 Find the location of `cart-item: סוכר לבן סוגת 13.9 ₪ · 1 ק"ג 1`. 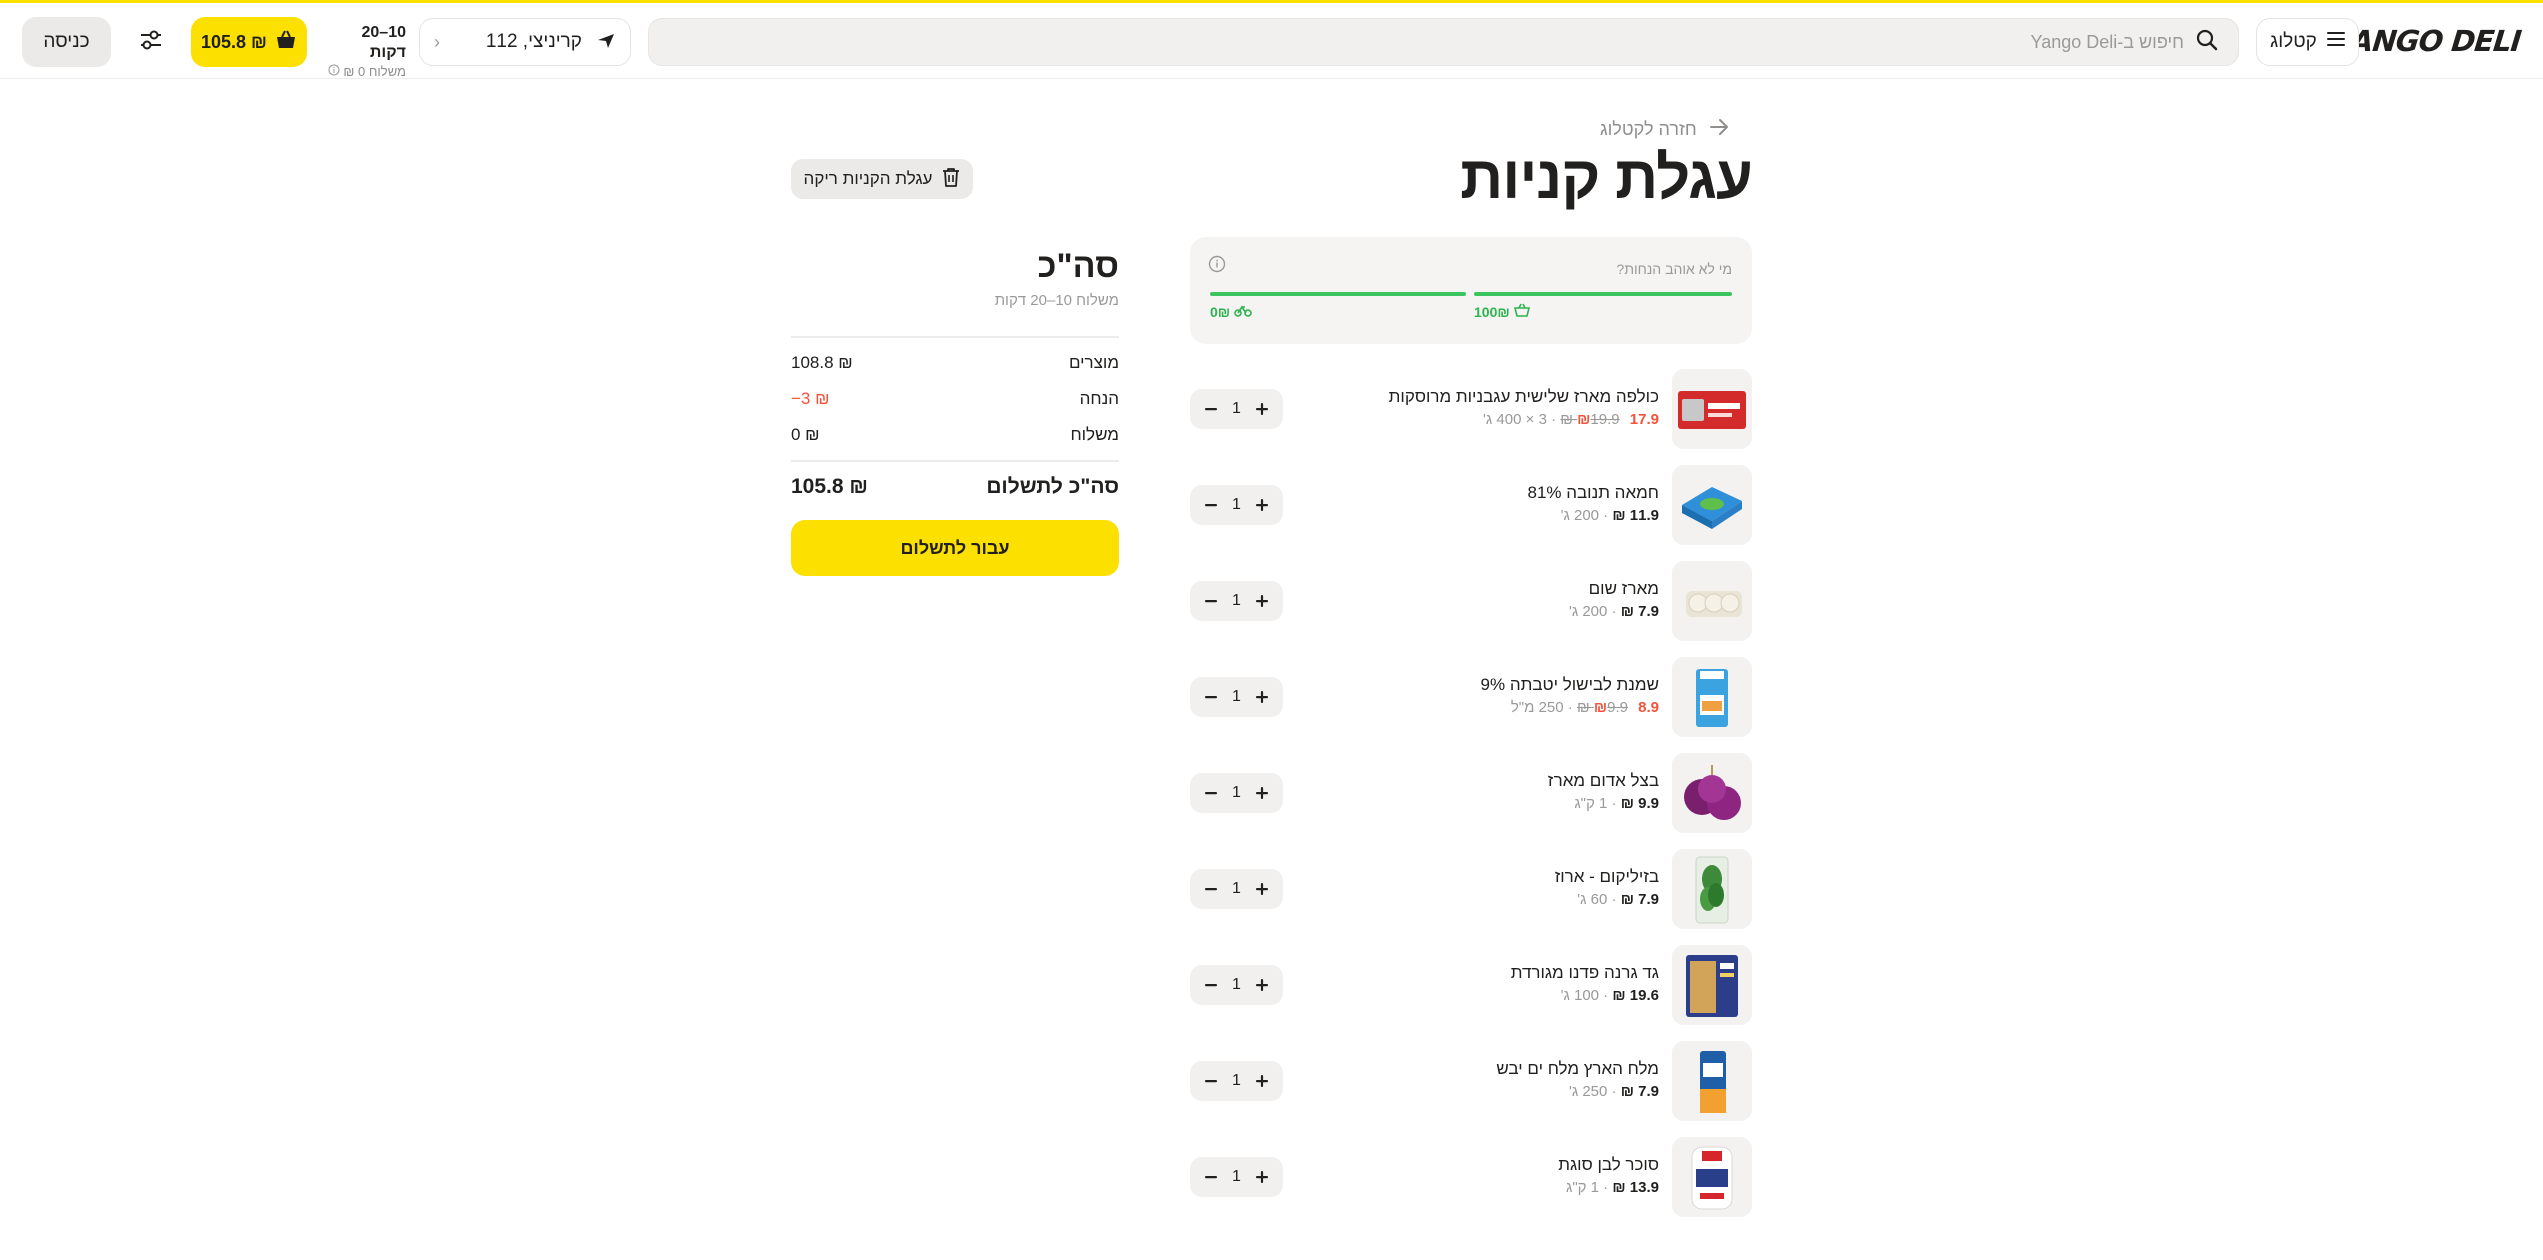

cart-item: סוכר לבן סוגת 13.9 ₪ · 1 ק"ג 1 is located at coordinates (1471, 1177).